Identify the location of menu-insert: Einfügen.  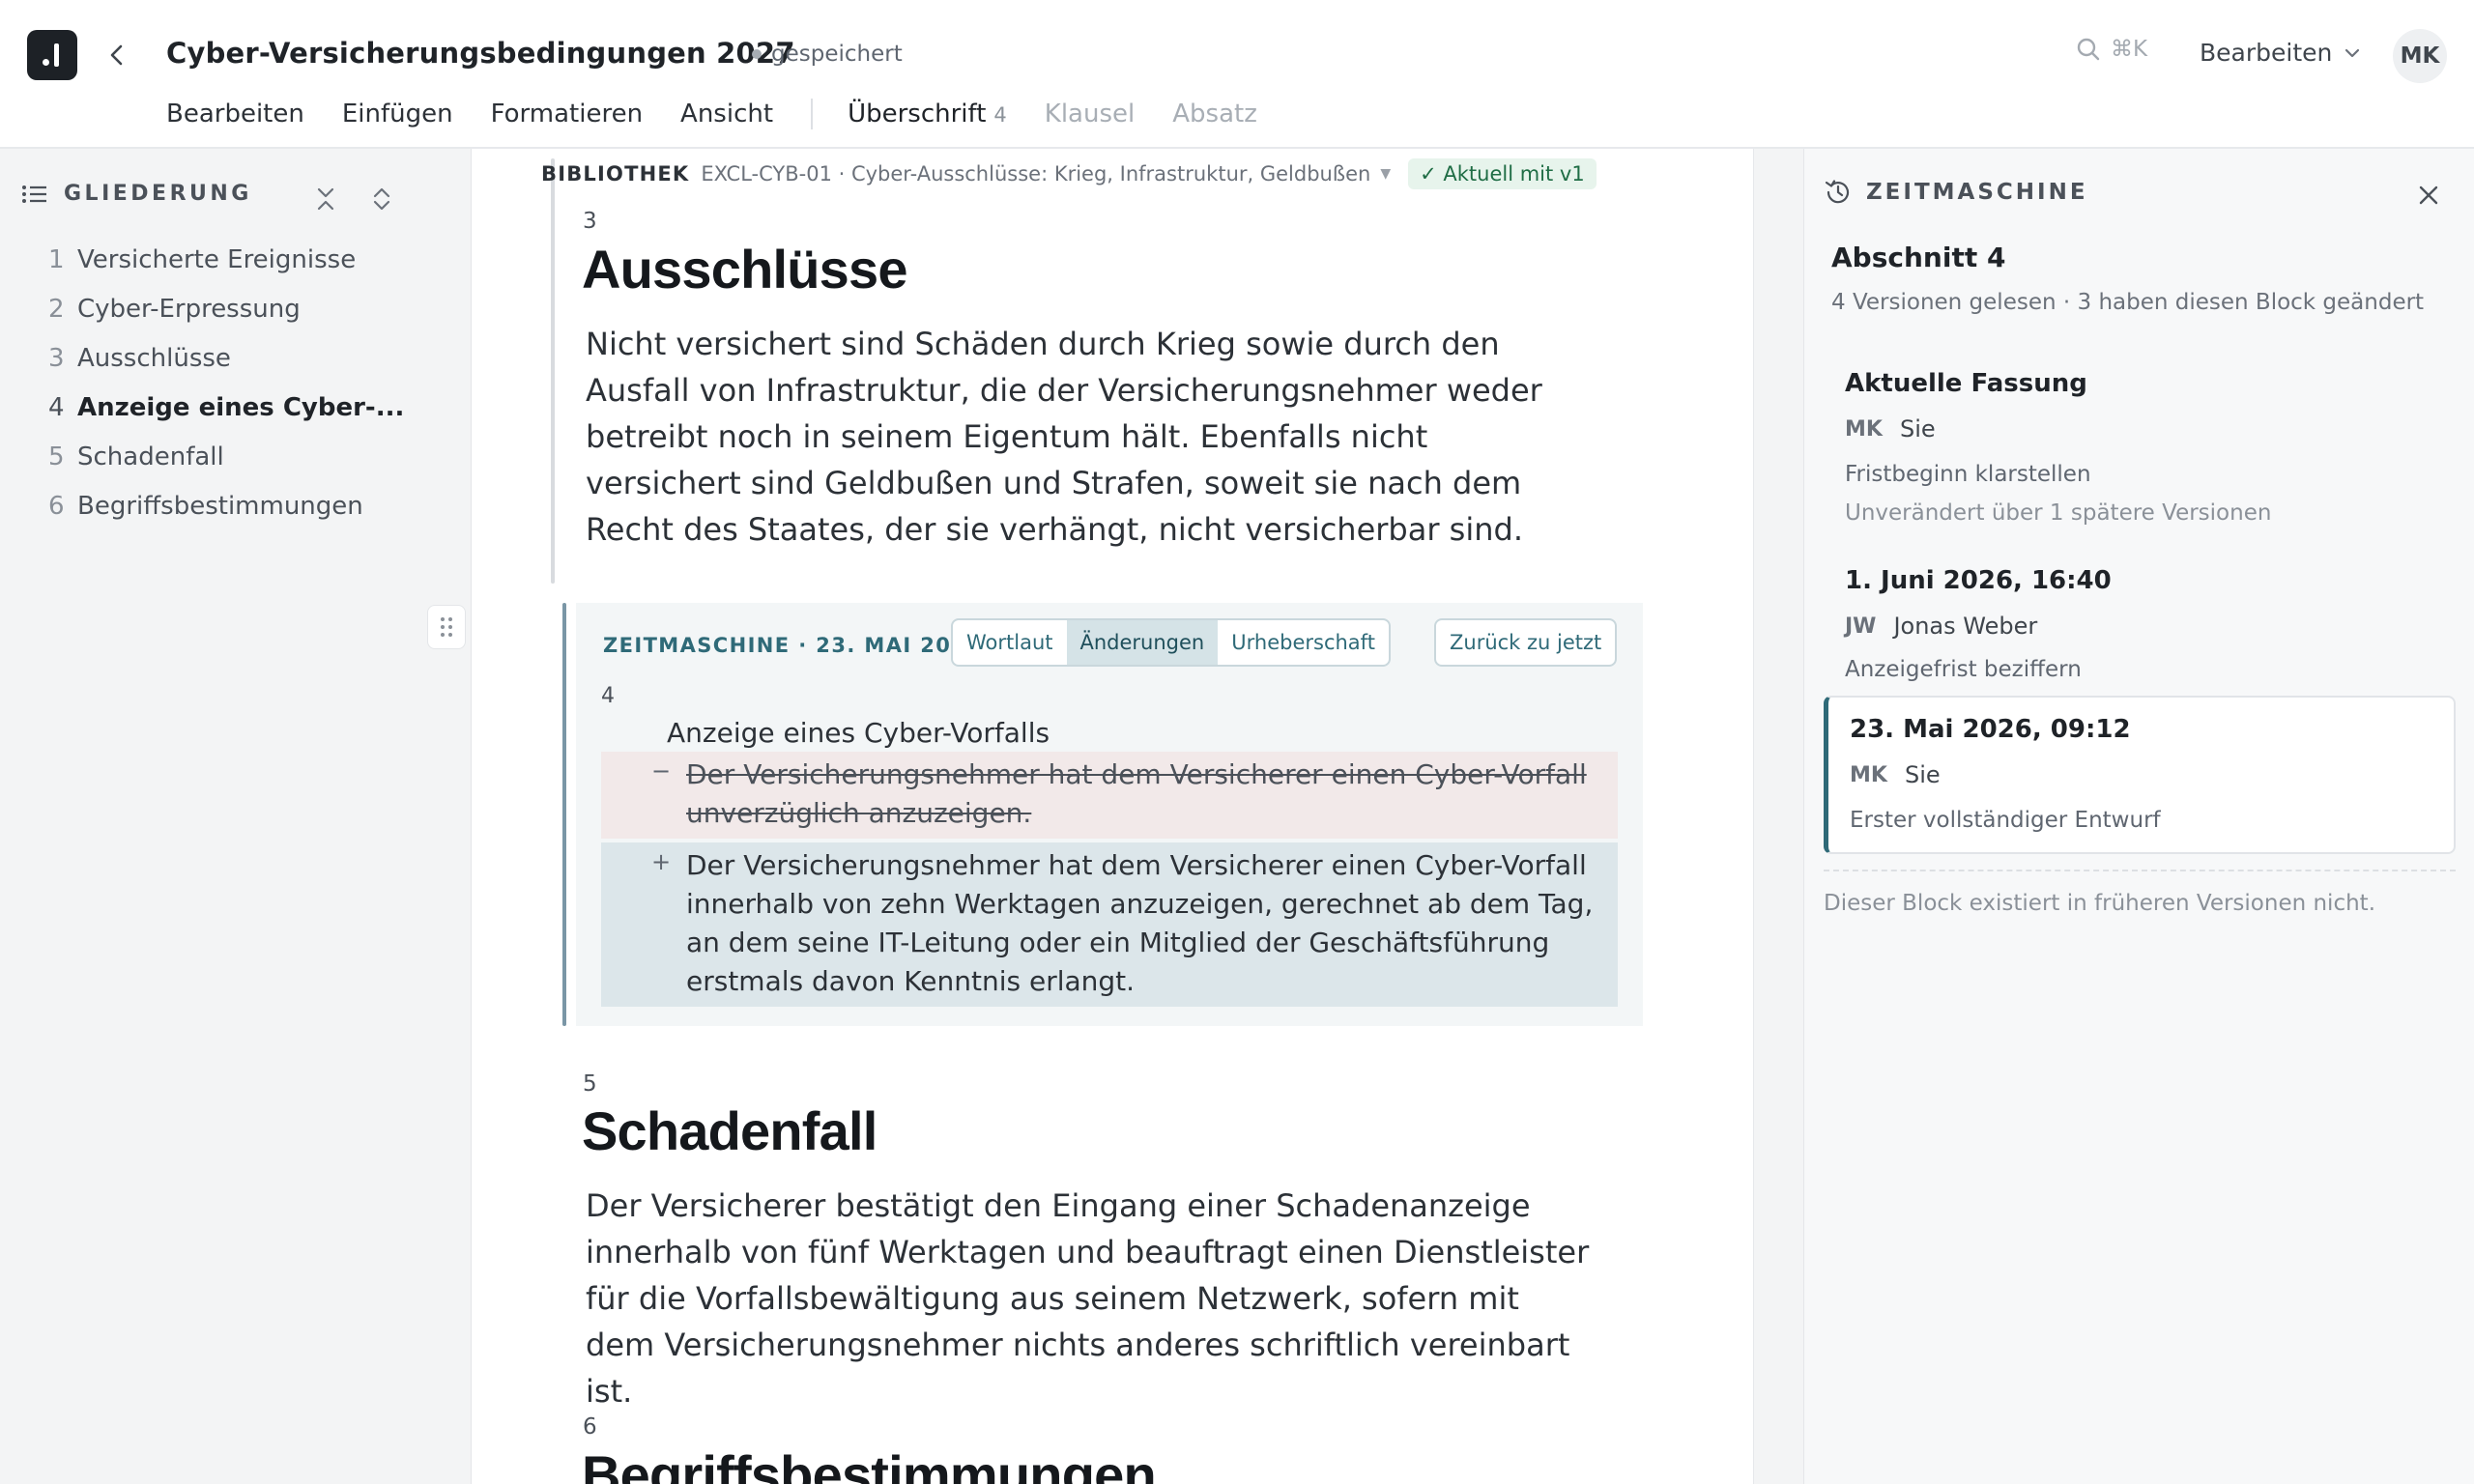
(398, 114).